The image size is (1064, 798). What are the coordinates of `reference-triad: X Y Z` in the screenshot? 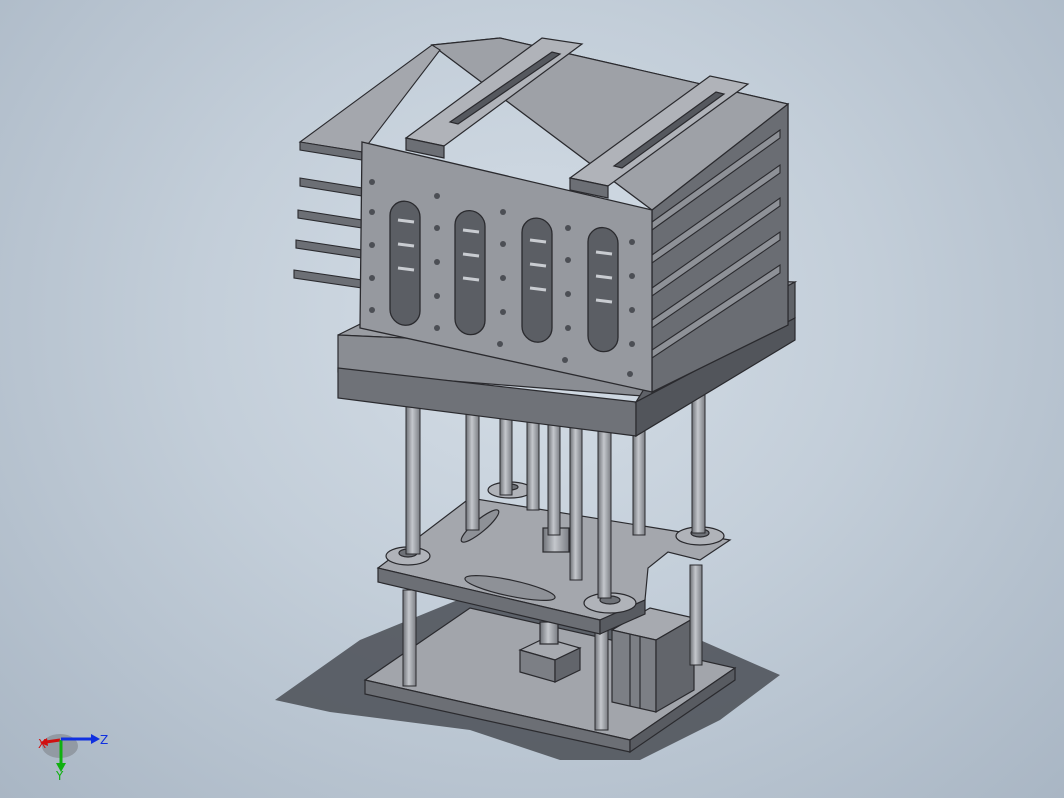 It's located at (75, 752).